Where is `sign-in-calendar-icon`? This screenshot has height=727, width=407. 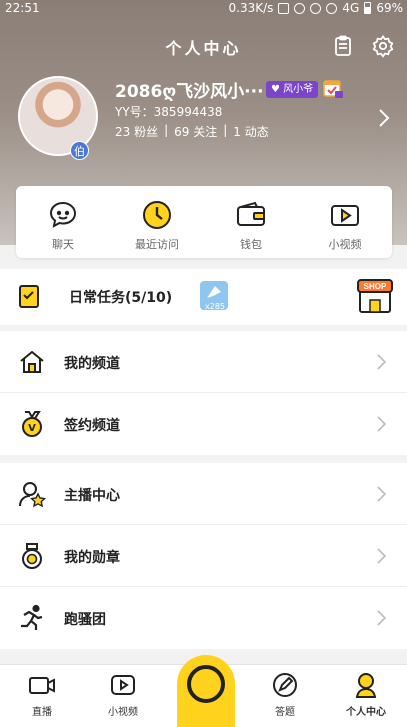 sign-in-calendar-icon is located at coordinates (333, 88).